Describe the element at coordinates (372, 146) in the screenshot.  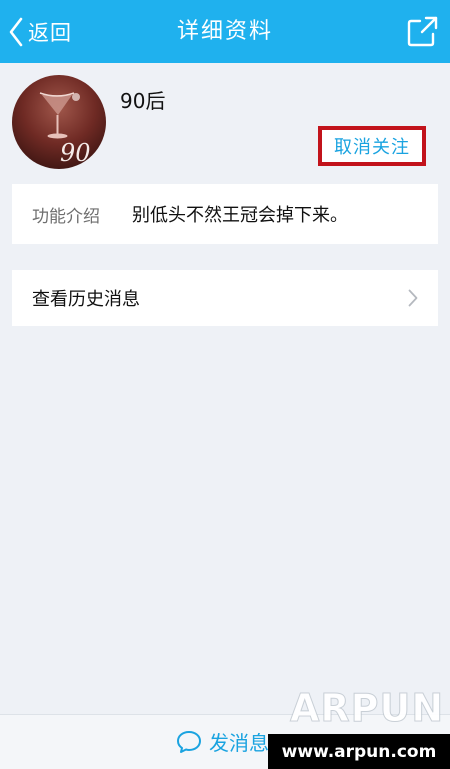
I see `unfollow-button: 取消关注` at that location.